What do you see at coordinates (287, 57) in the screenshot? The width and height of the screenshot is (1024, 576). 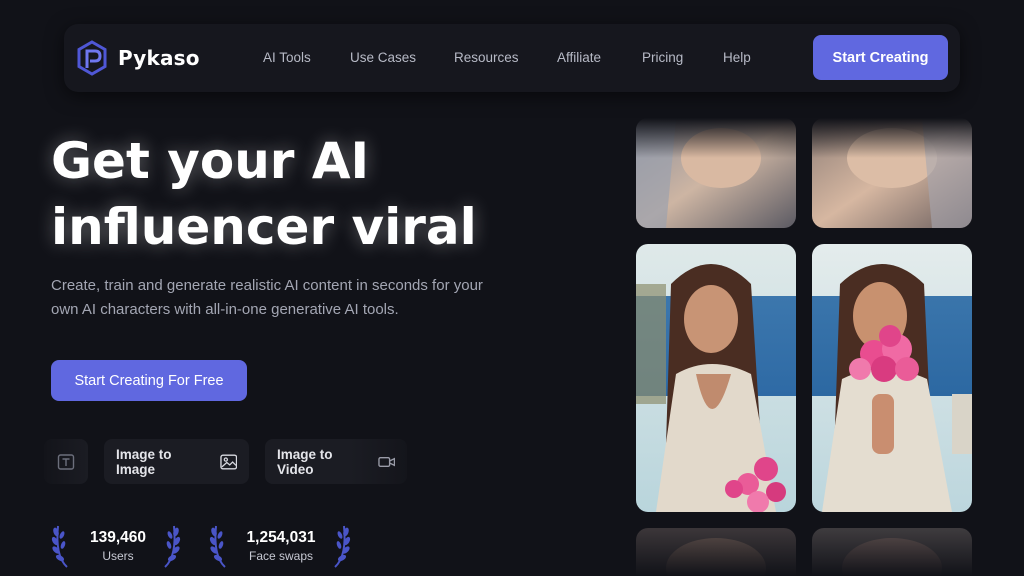 I see `nav-link-ai-tools: AI Tools` at bounding box center [287, 57].